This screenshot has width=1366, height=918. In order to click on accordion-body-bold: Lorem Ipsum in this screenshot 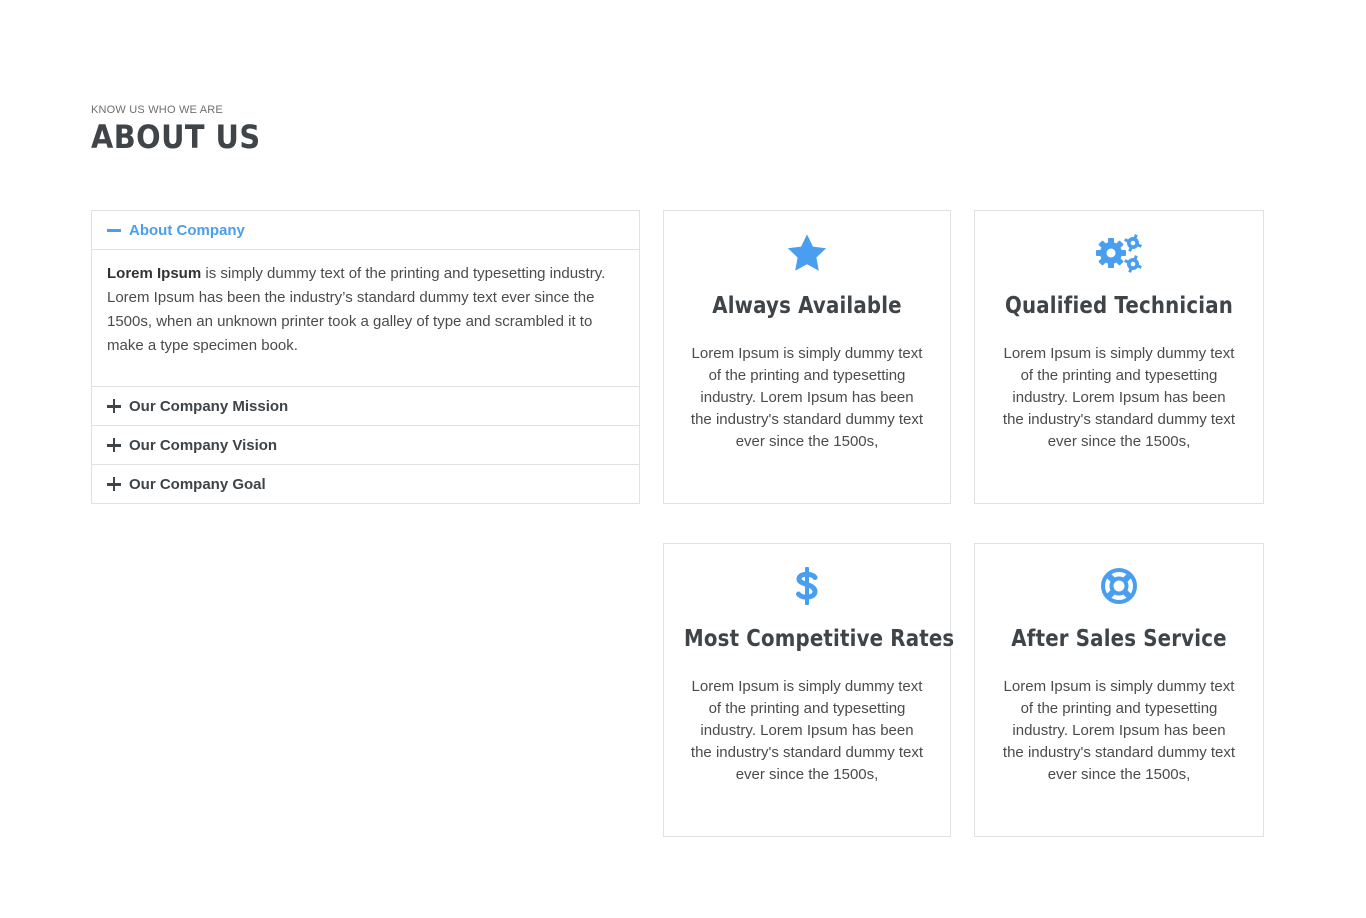, I will do `click(154, 273)`.